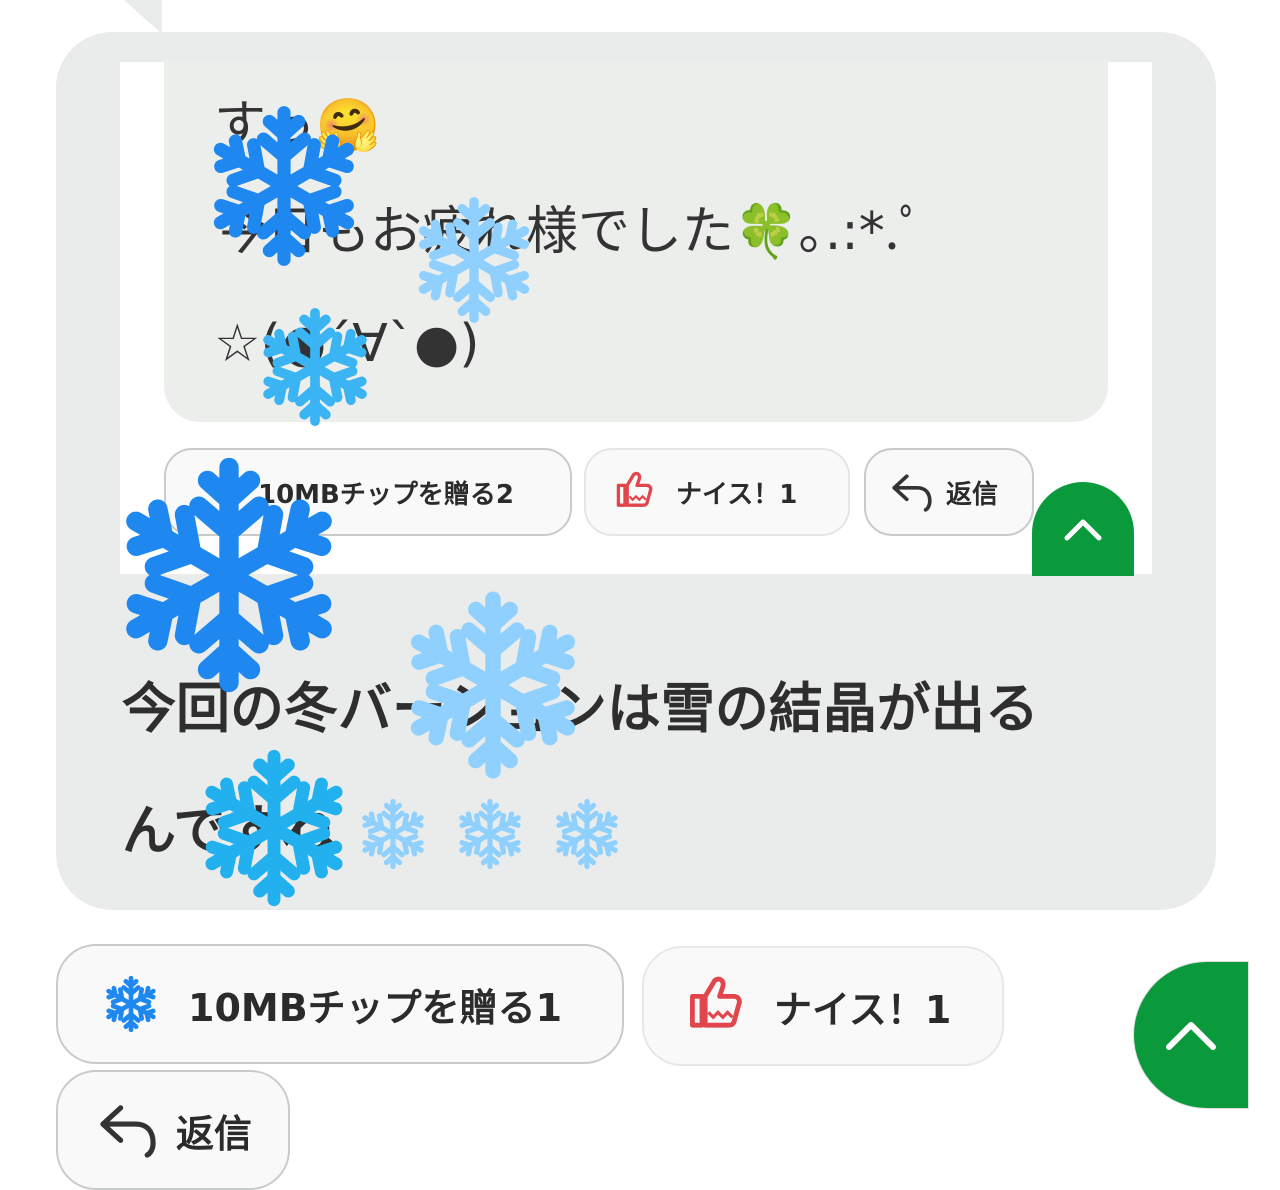 Image resolution: width=1280 pixels, height=1190 pixels. What do you see at coordinates (386, 494) in the screenshot?
I see `quoted-tip-label: 10MBチップを贈る2` at bounding box center [386, 494].